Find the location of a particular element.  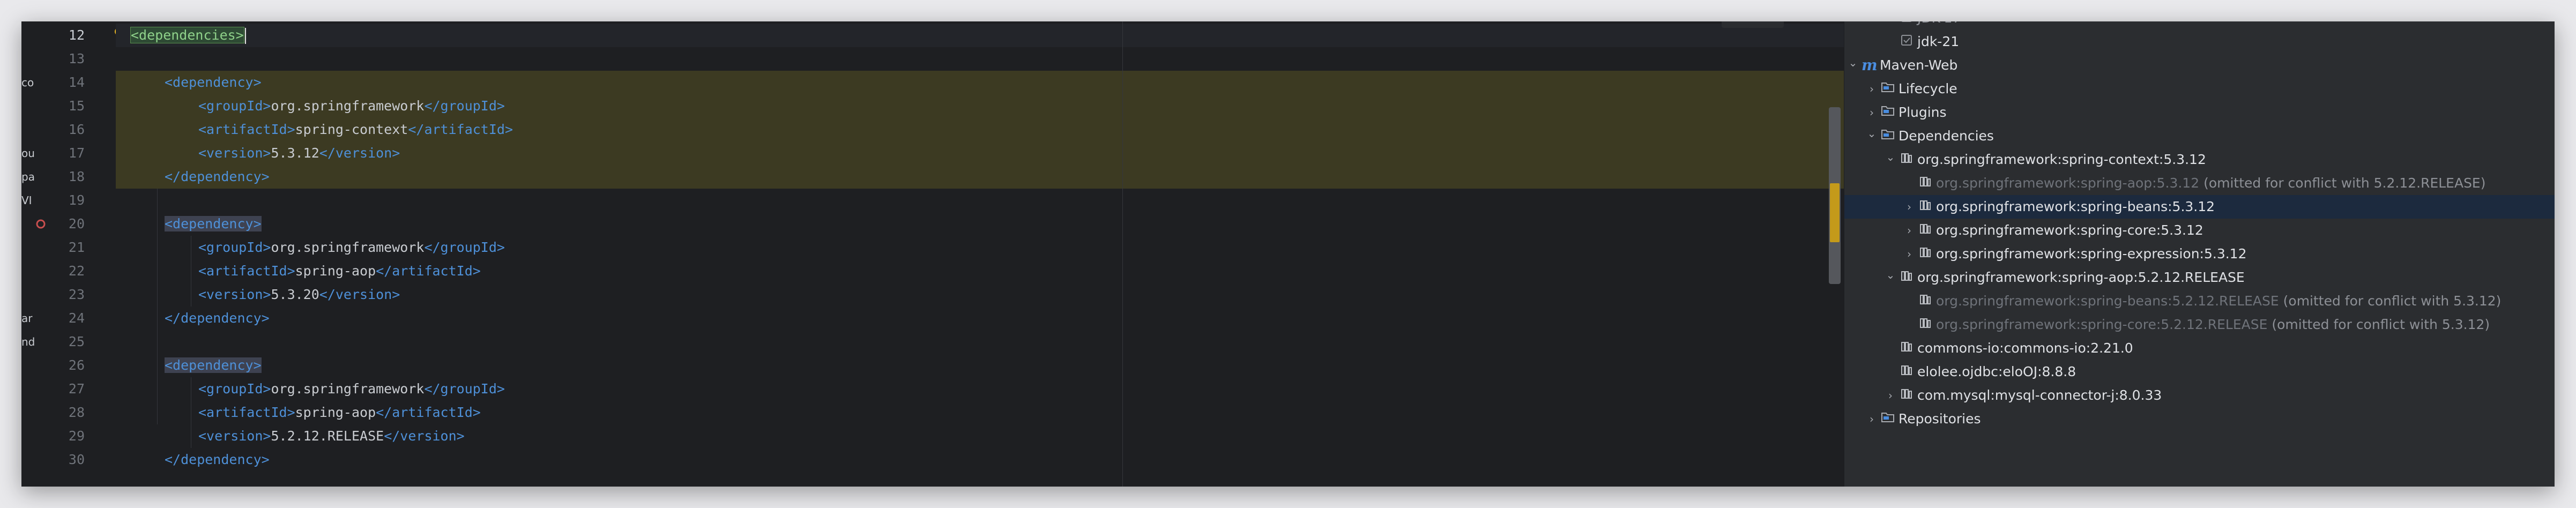

line-number: 25 is located at coordinates (76, 342).